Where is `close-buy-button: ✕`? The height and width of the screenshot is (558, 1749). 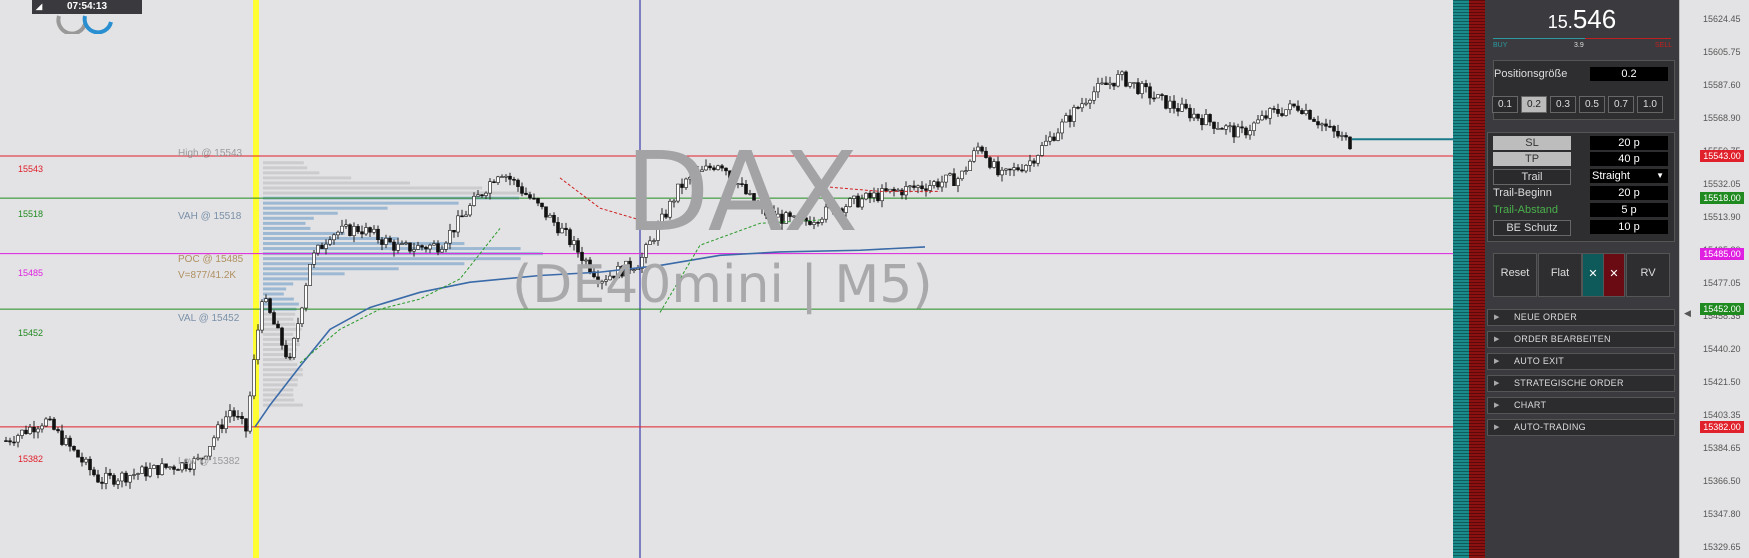 close-buy-button: ✕ is located at coordinates (1593, 275).